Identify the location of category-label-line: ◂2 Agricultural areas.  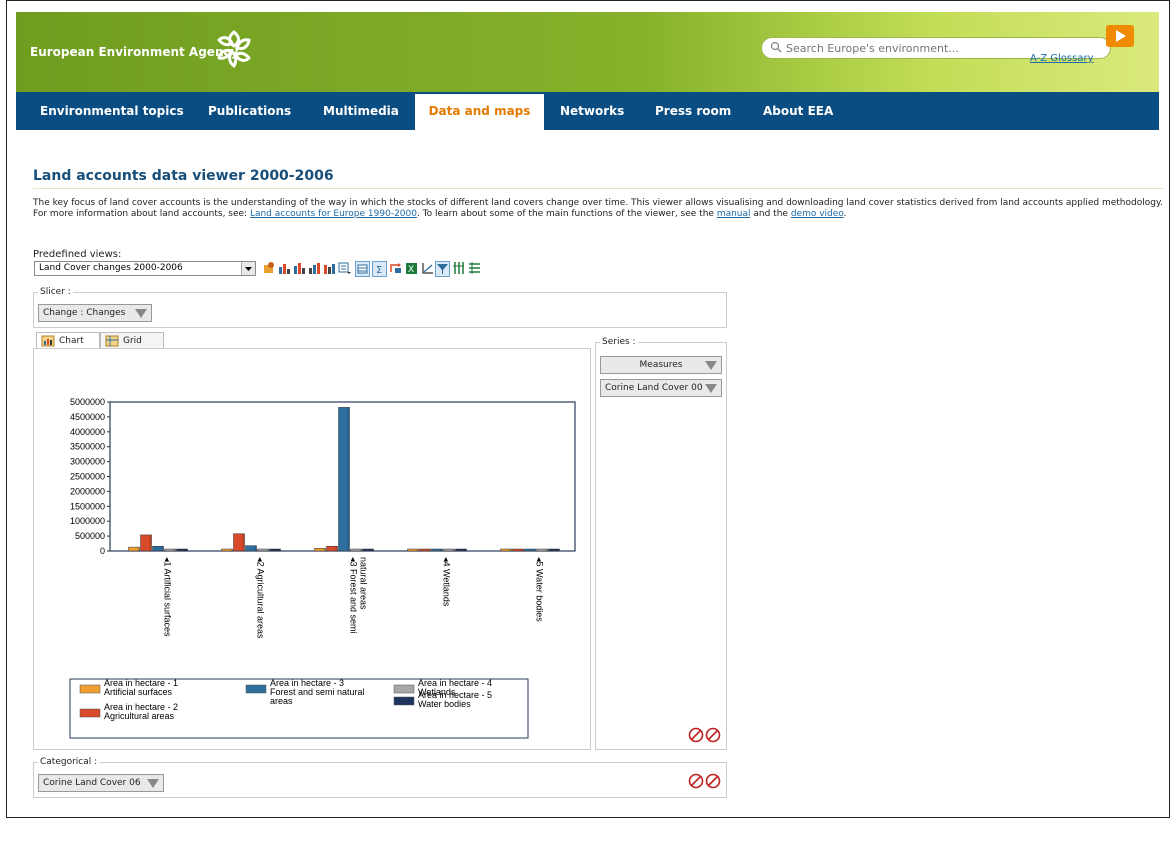
(261, 598).